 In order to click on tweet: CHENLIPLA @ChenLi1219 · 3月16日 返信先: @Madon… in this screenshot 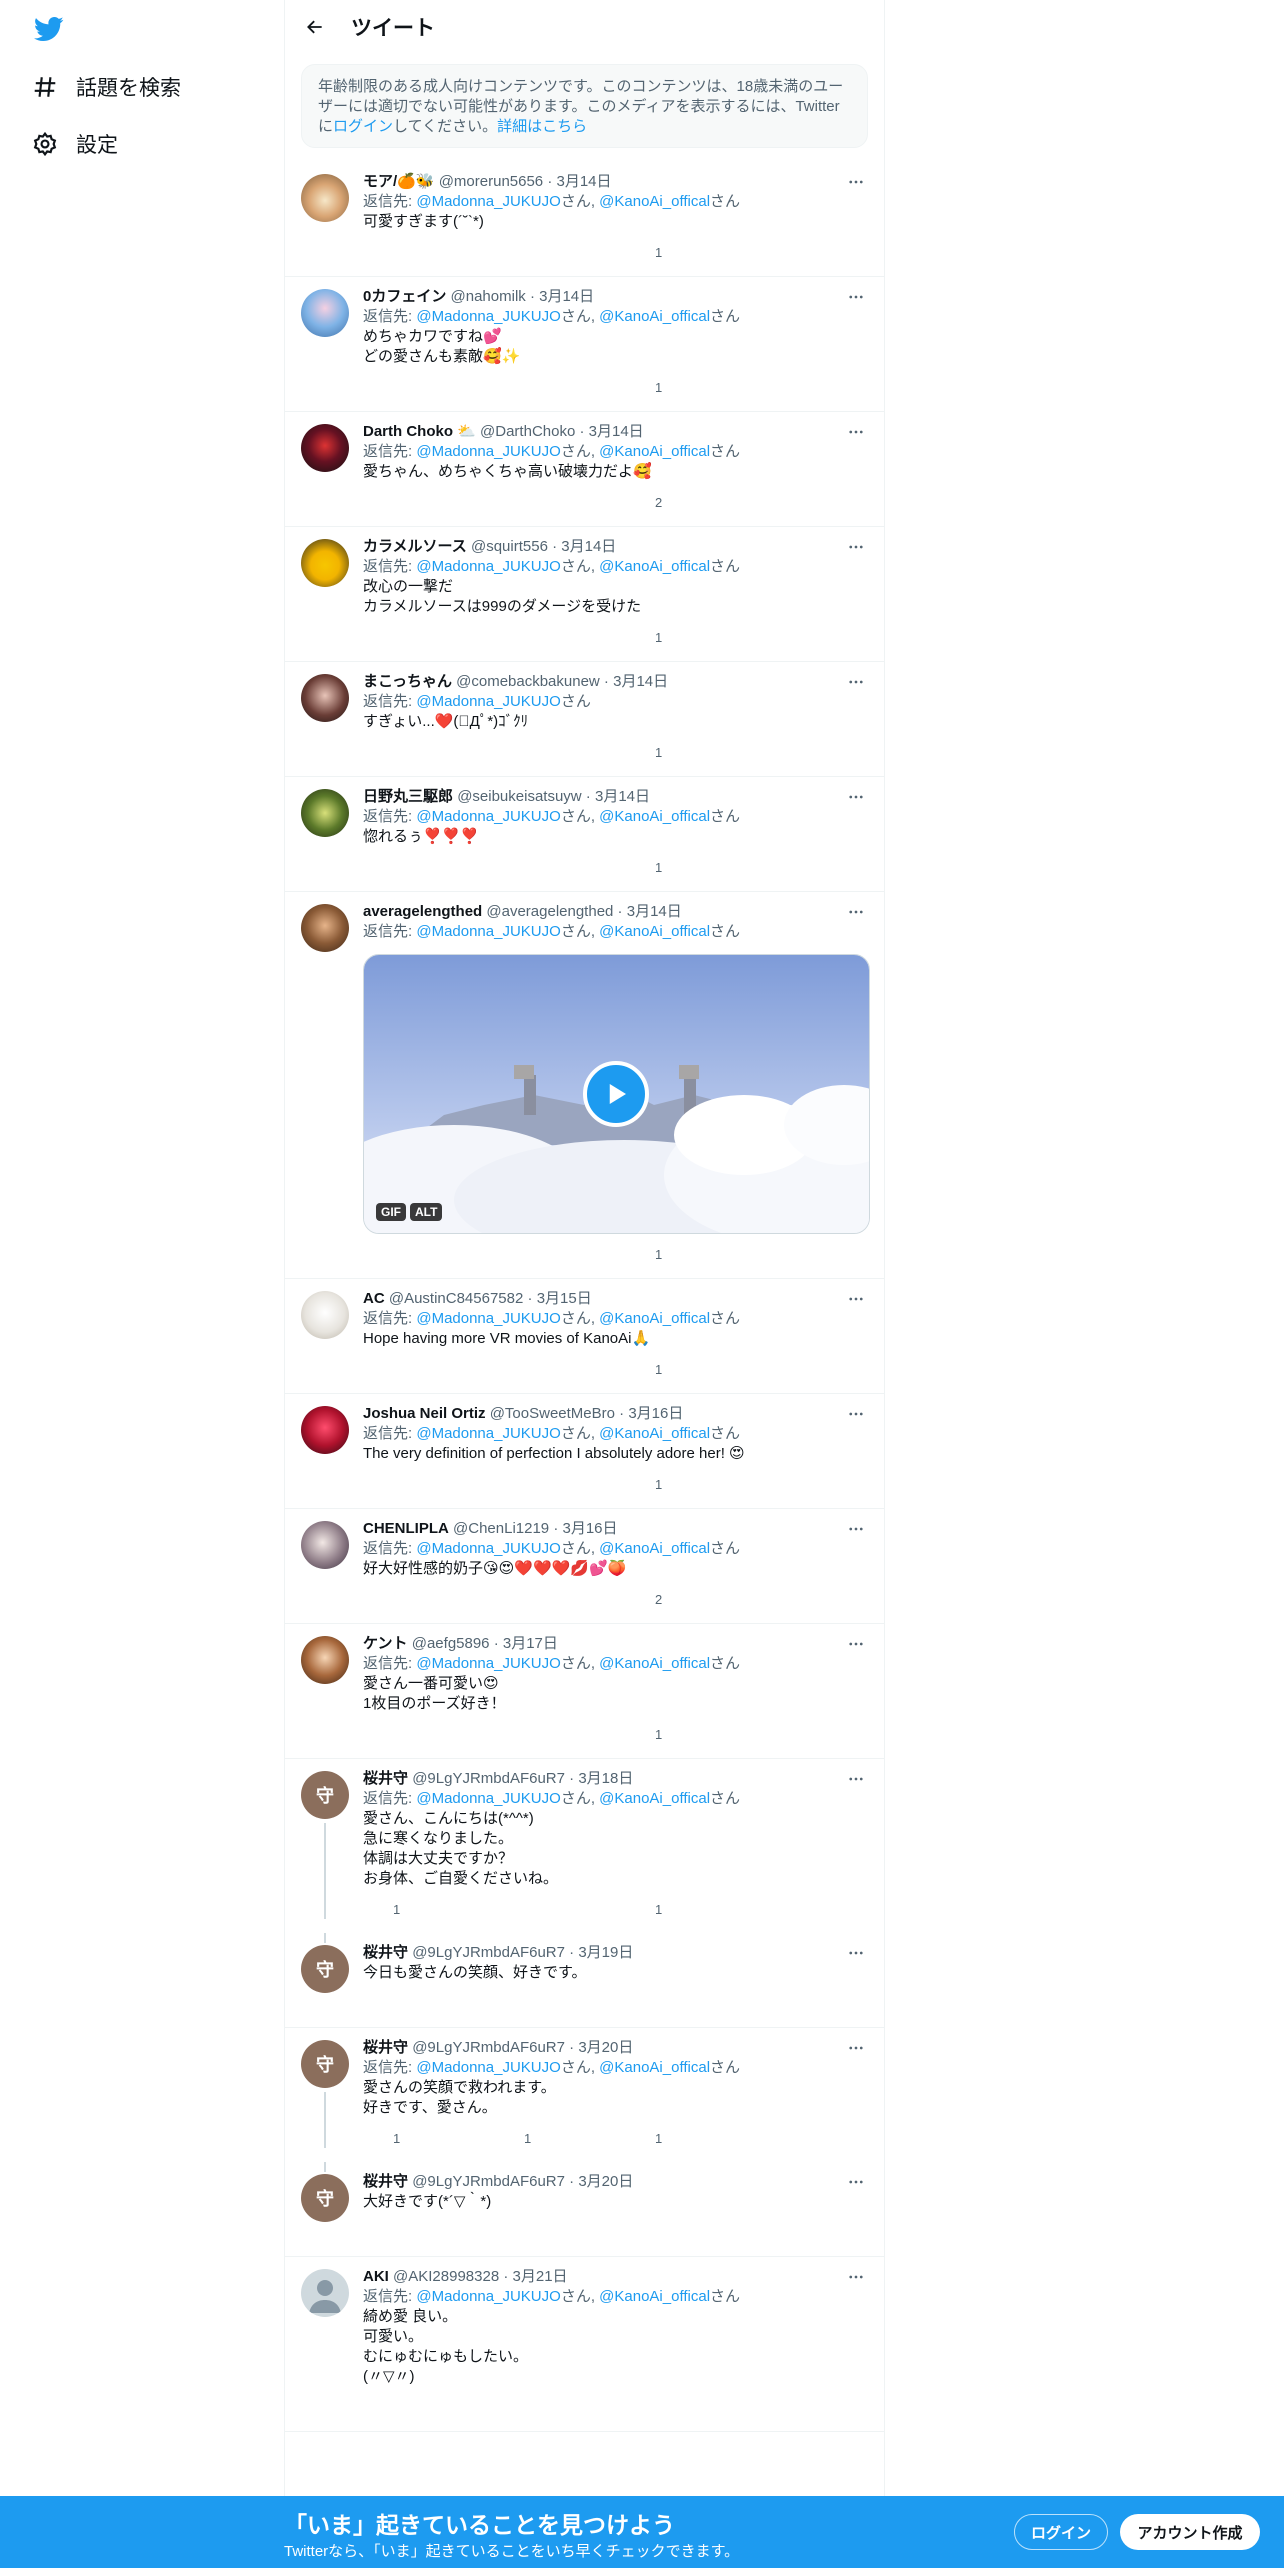, I will do `click(584, 1566)`.